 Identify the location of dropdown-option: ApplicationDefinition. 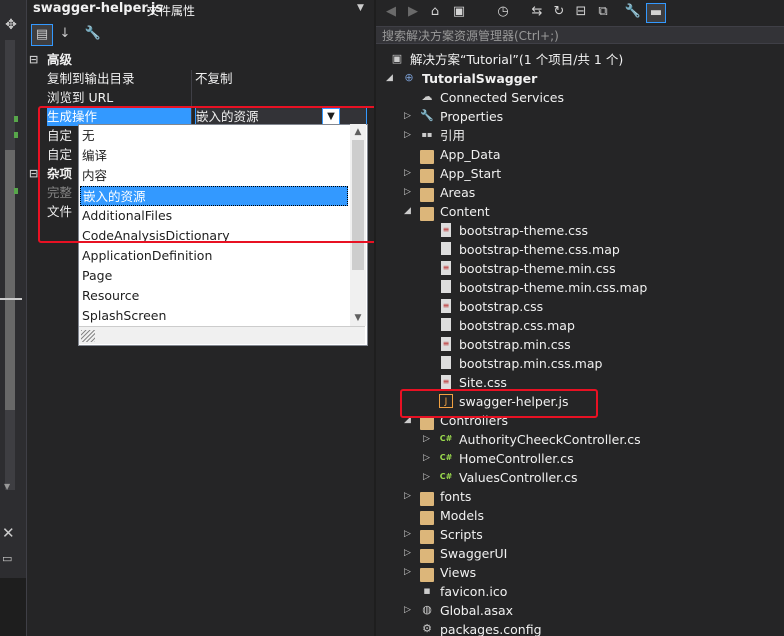
(215, 256).